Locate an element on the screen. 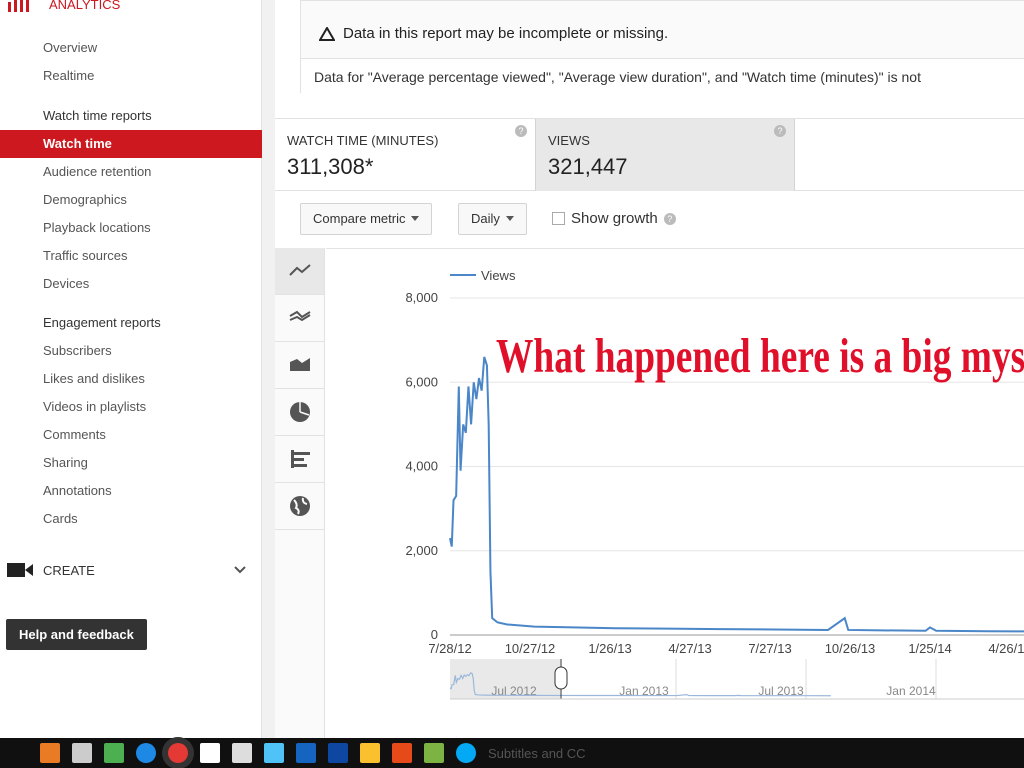  sidebar-item: Demographics is located at coordinates (131, 200).